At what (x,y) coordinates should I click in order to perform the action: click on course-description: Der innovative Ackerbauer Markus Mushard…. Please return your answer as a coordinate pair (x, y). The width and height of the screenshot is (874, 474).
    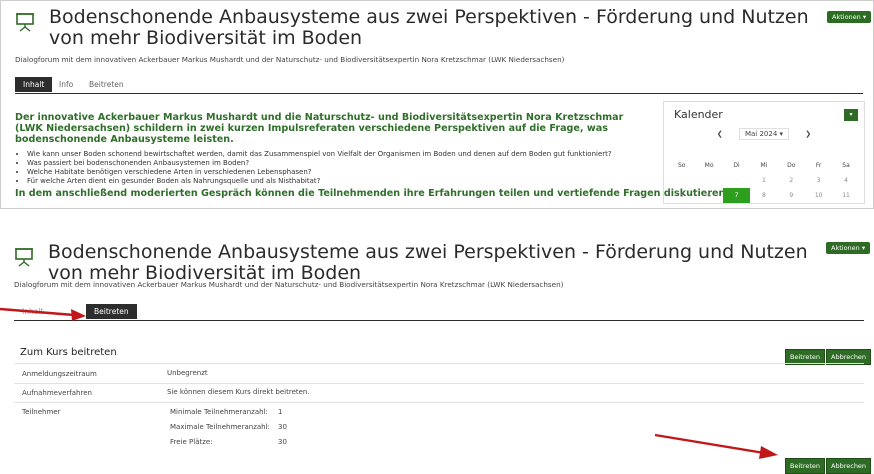
    Looking at the image, I should click on (329, 149).